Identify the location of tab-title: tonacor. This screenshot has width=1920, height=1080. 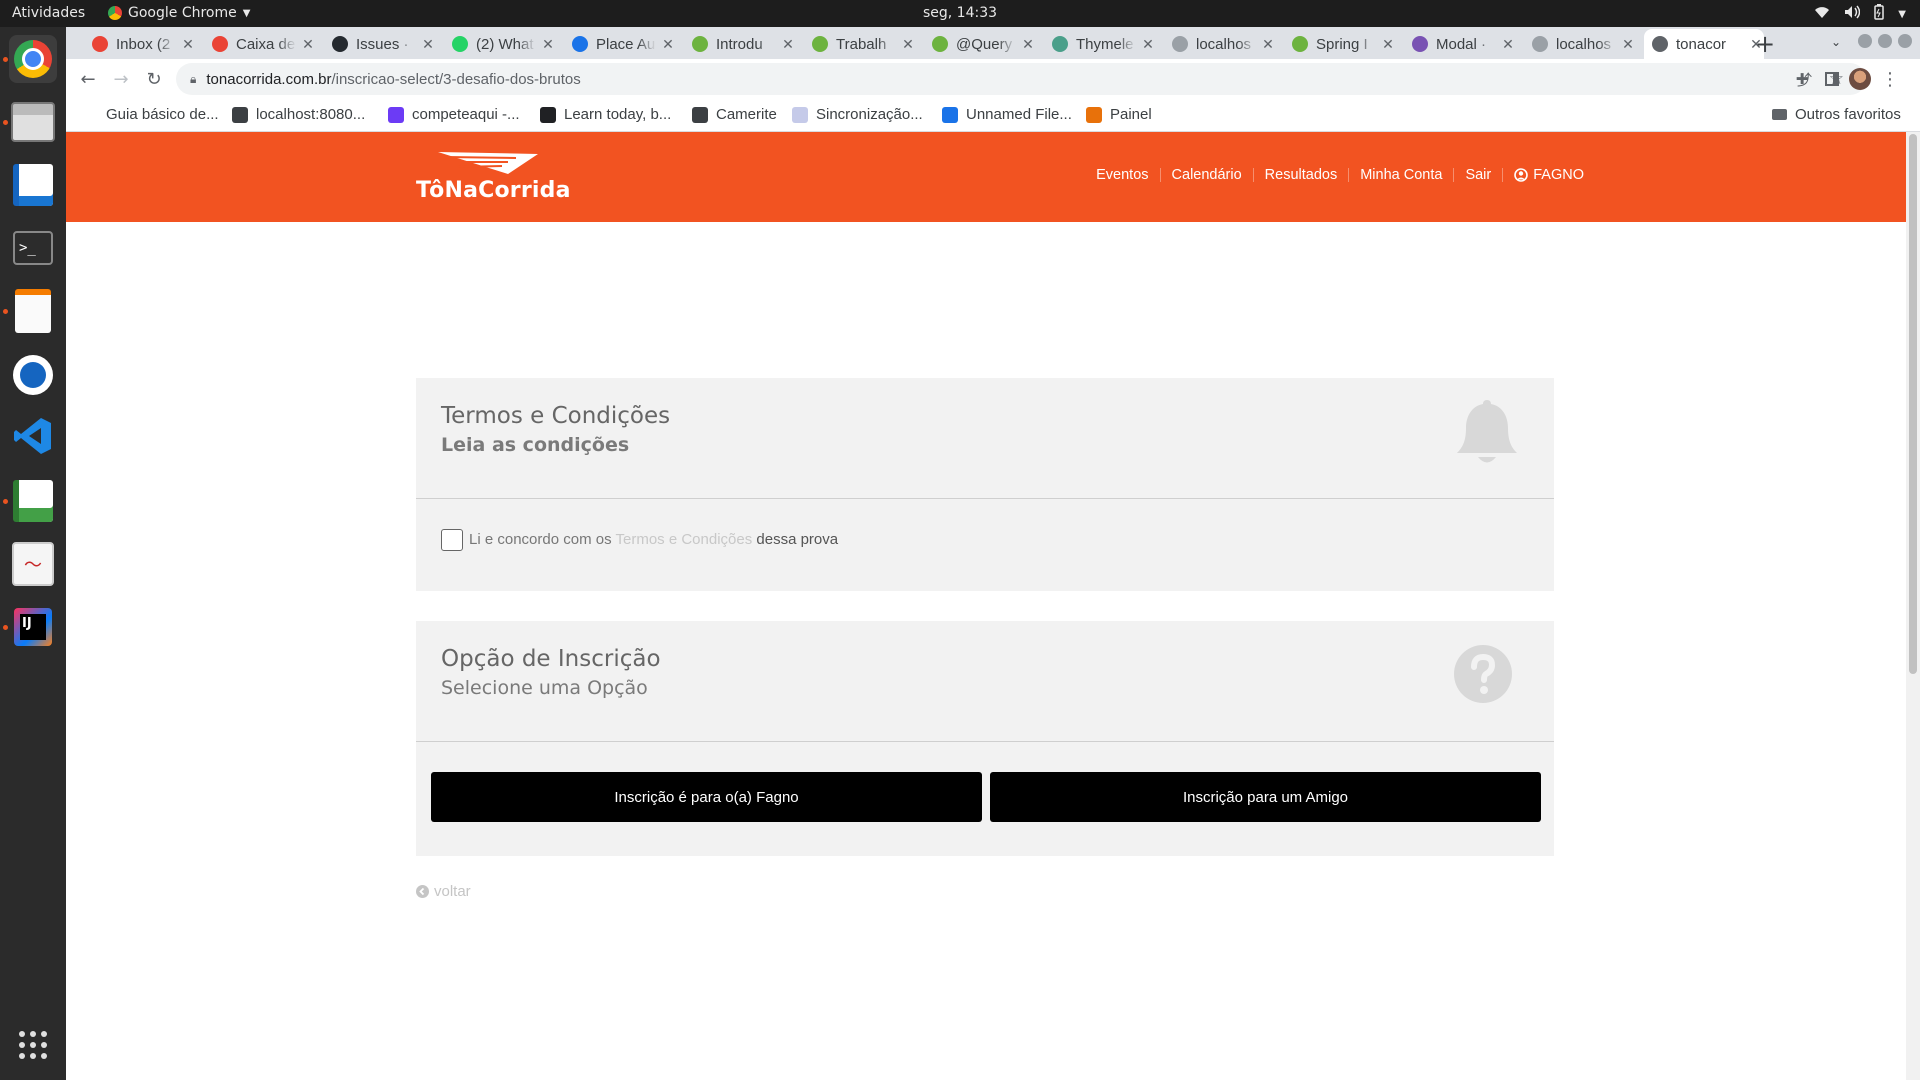
(1701, 44).